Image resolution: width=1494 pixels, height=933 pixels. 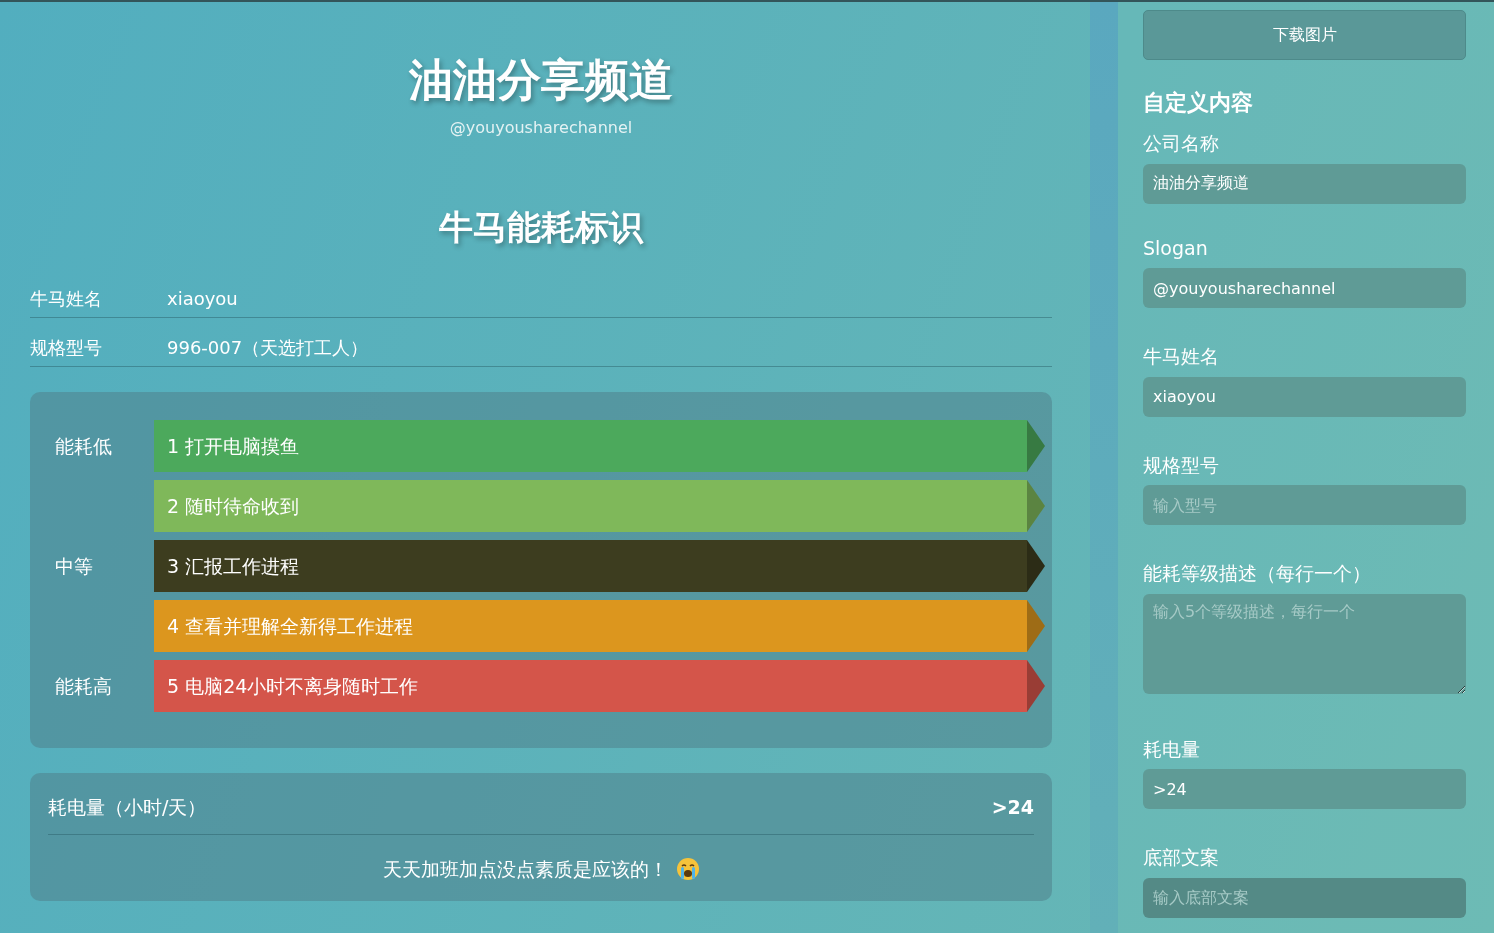 I want to click on power-value: >24, so click(x=1012, y=808).